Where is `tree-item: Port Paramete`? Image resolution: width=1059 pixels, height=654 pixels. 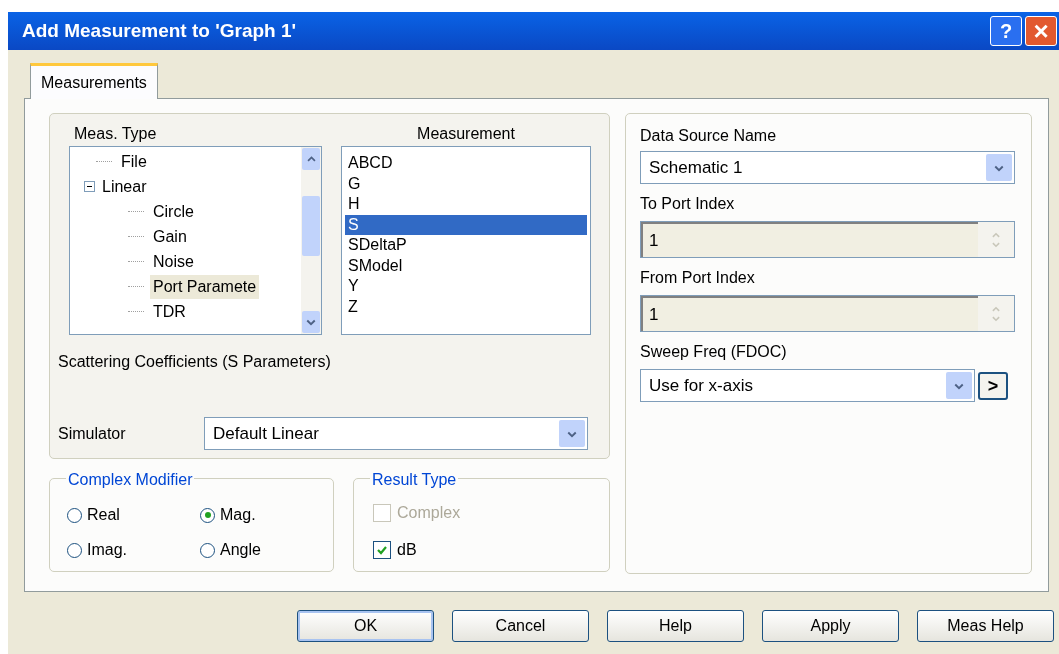
tree-item: Port Paramete is located at coordinates (205, 286).